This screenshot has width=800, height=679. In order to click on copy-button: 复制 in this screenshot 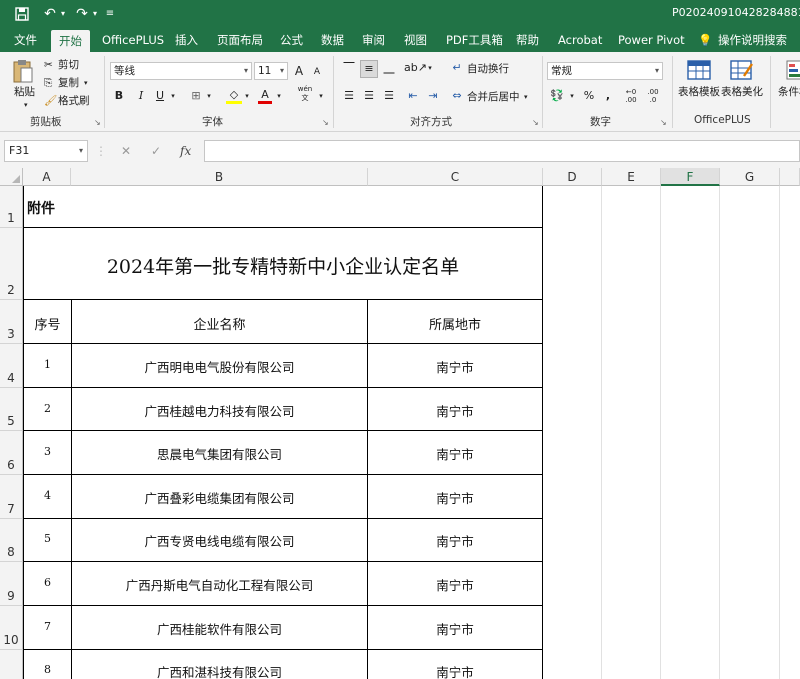, I will do `click(68, 83)`.